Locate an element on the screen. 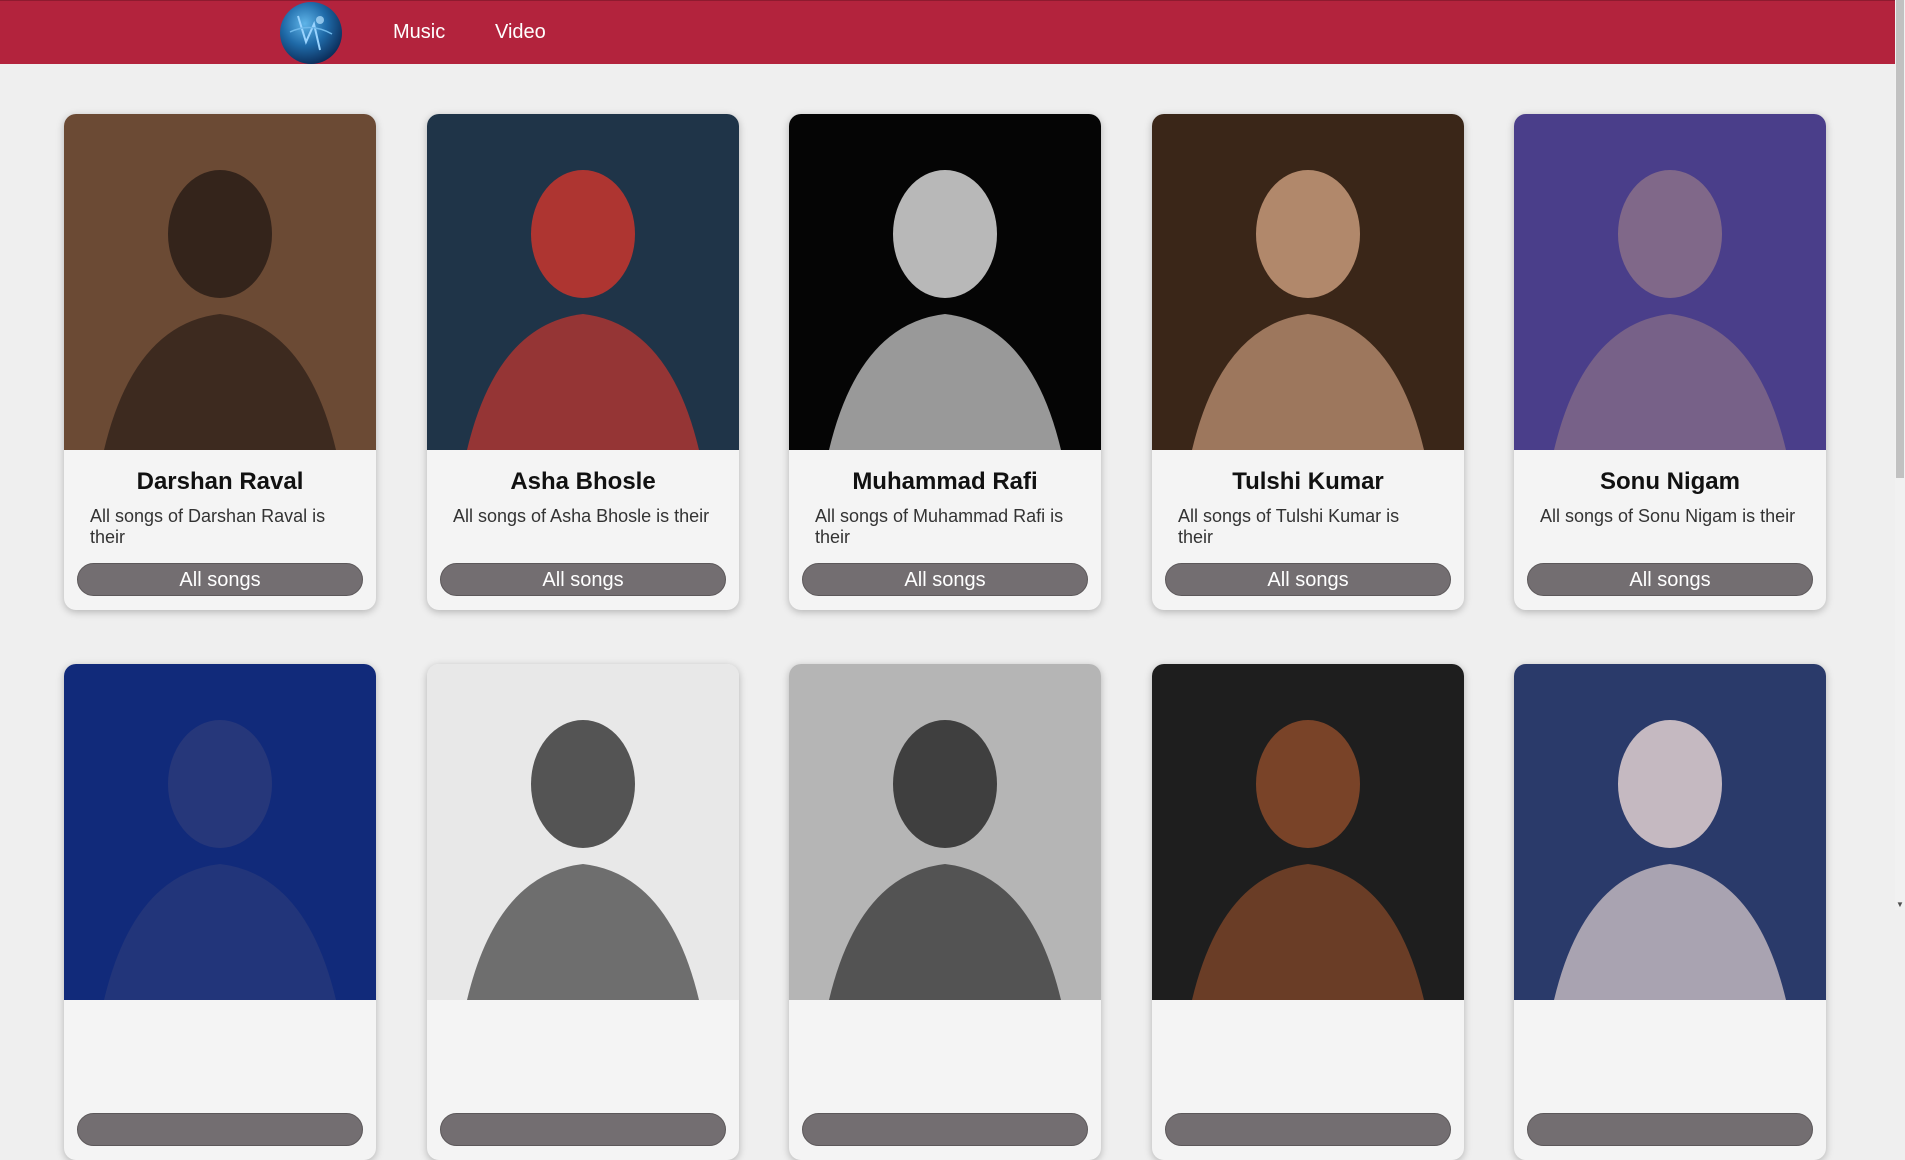 The height and width of the screenshot is (1160, 1905). artist-description: All songs of Sonu Nigam is their is located at coordinates (1668, 516).